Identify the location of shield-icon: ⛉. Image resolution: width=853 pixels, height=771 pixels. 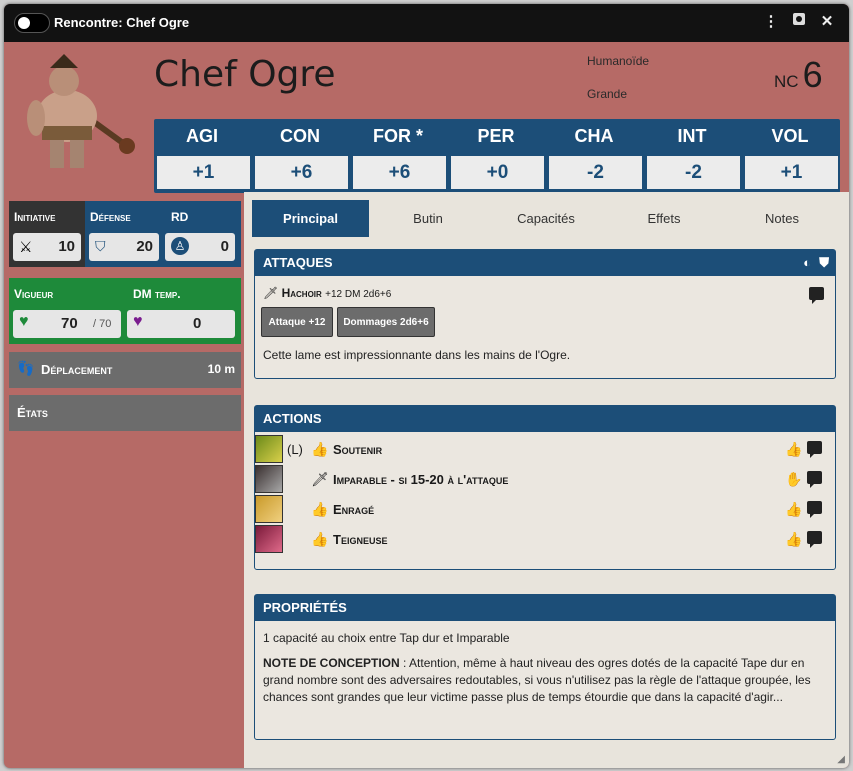
(100, 246).